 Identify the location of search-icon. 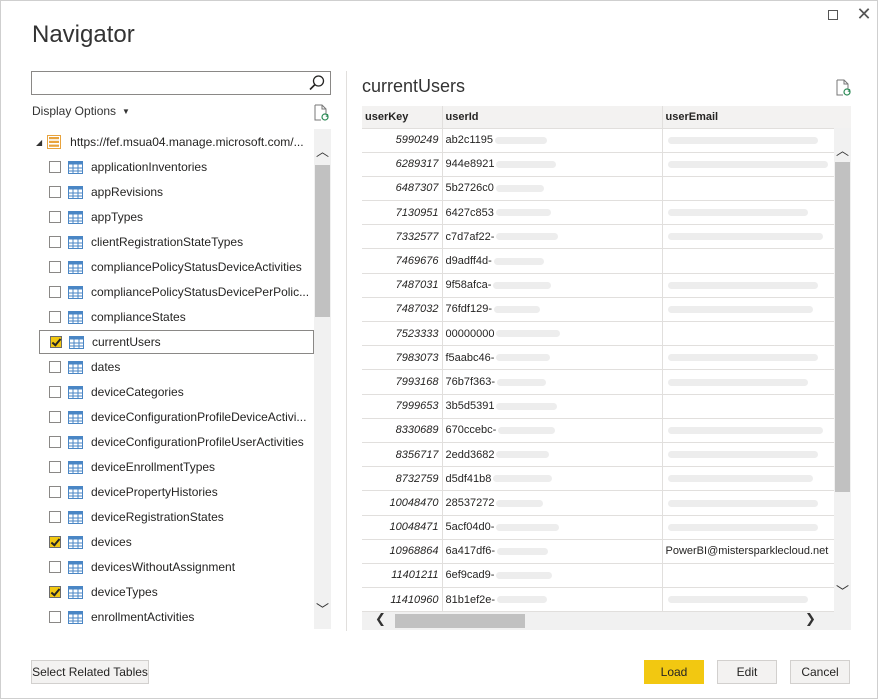
(317, 83).